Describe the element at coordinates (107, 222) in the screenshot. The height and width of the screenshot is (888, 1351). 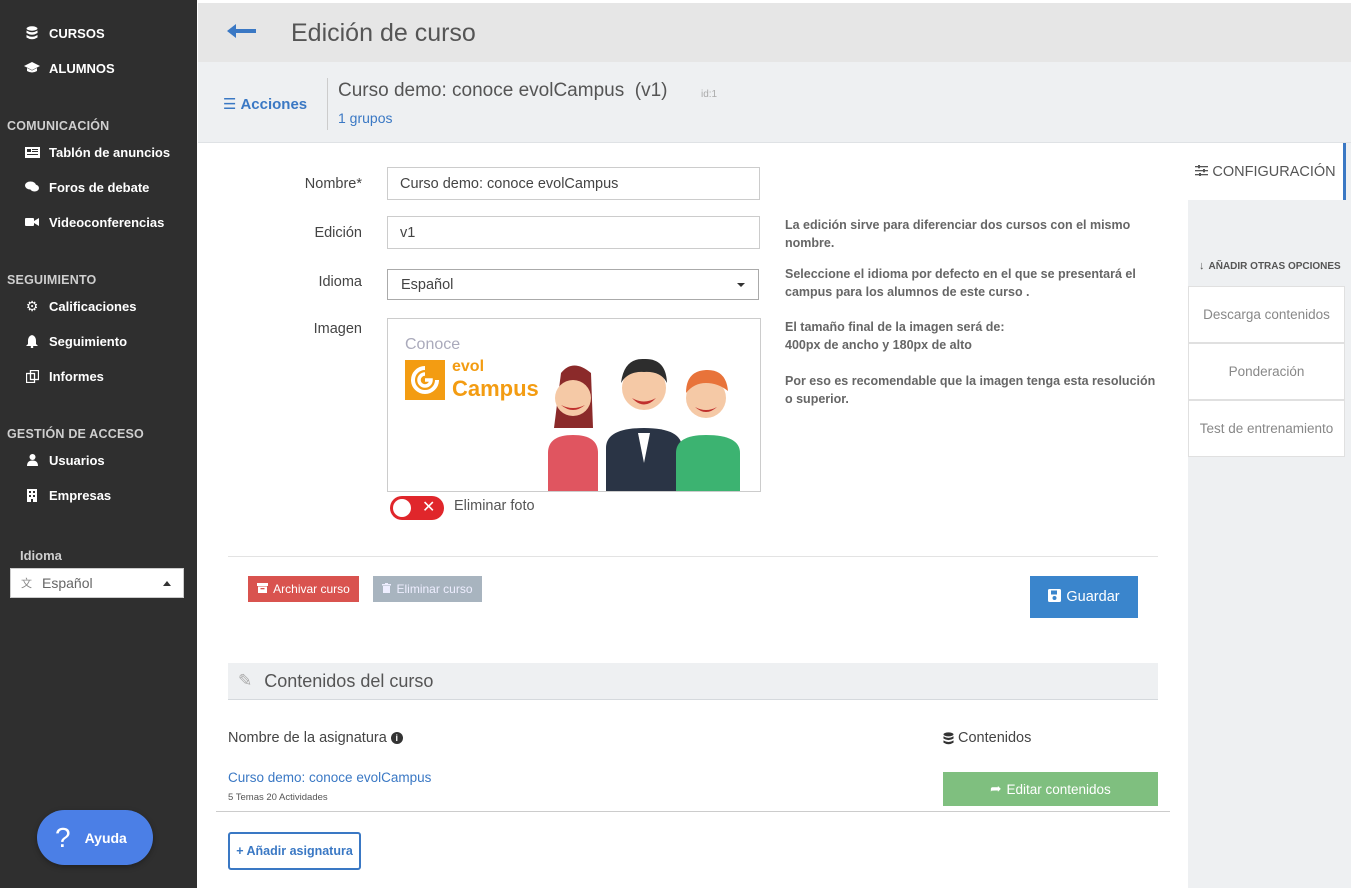
I see `sidebar-item-label: Videoconferencias` at that location.